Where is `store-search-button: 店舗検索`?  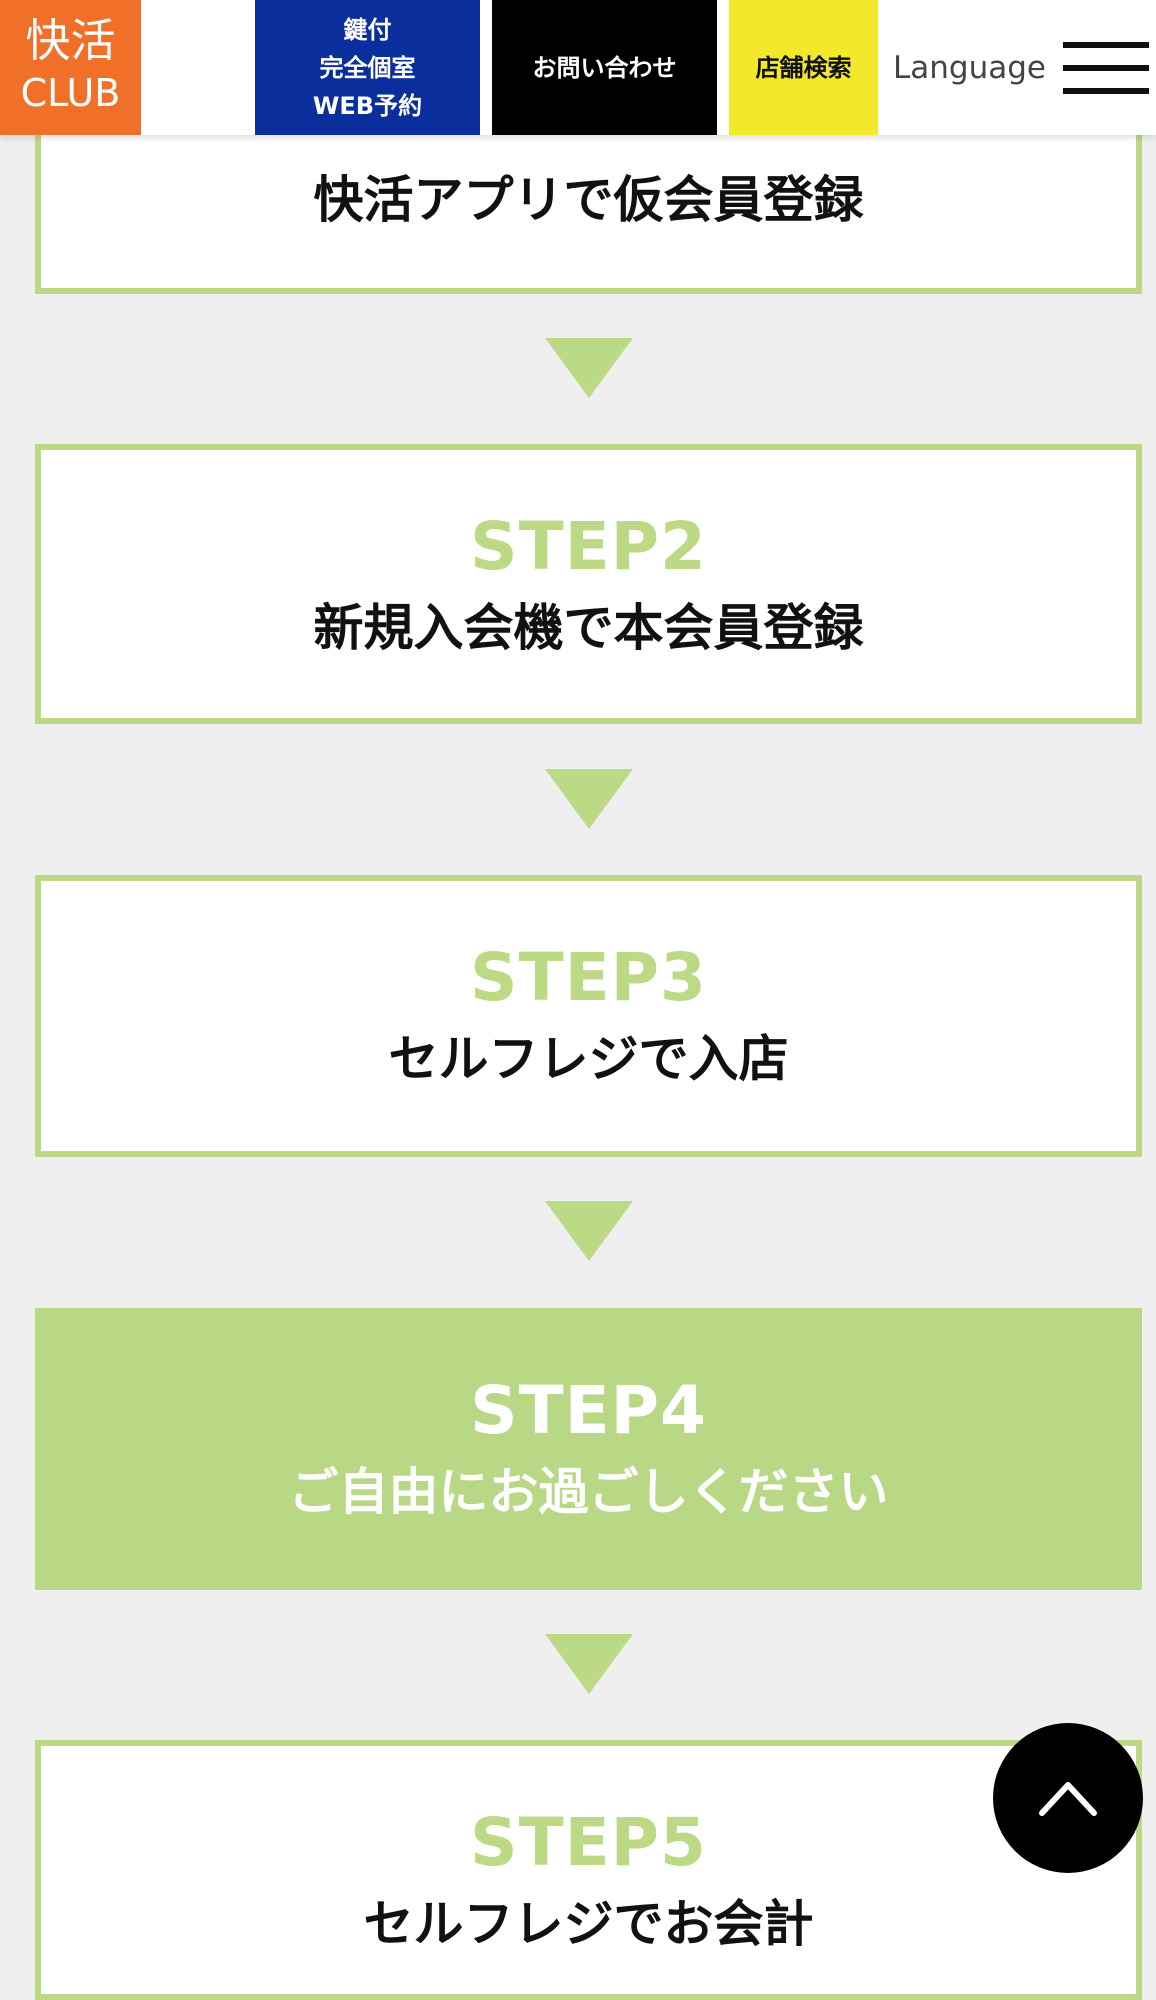
store-search-button: 店舗検索 is located at coordinates (803, 67).